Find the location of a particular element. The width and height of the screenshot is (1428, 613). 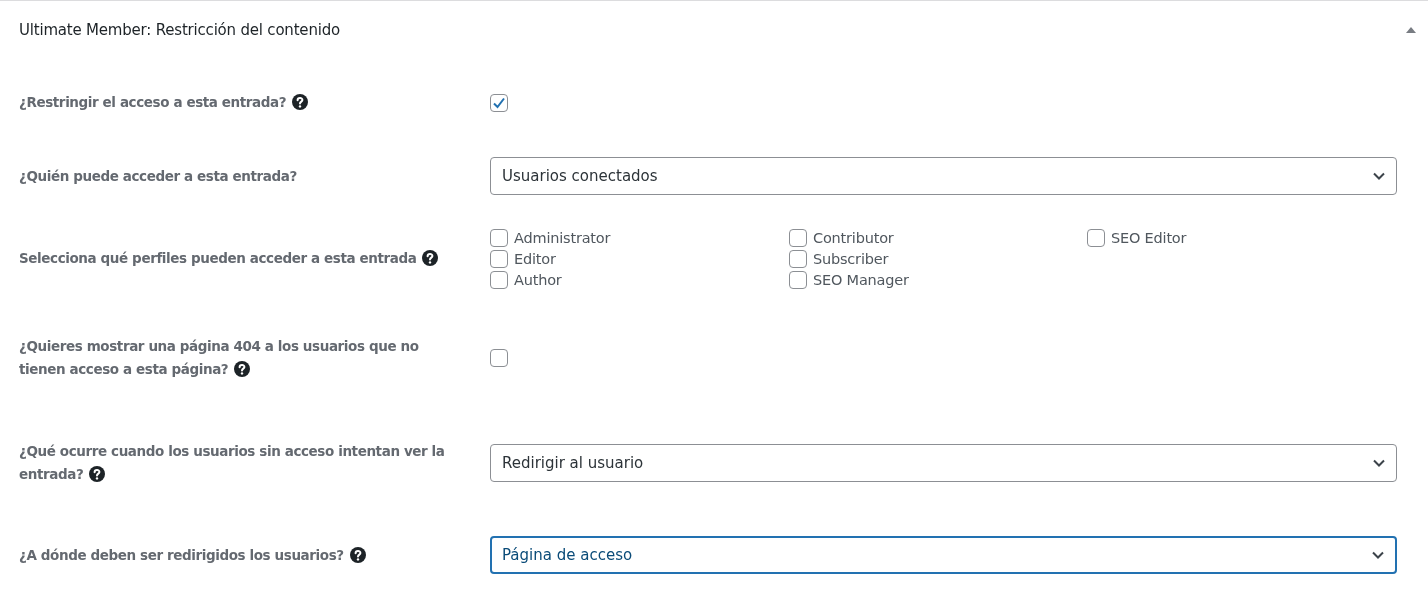

field-label: ¿Qué ocurre cuando los usuarios sin acceso intentan ver la entrada? is located at coordinates (232, 463).